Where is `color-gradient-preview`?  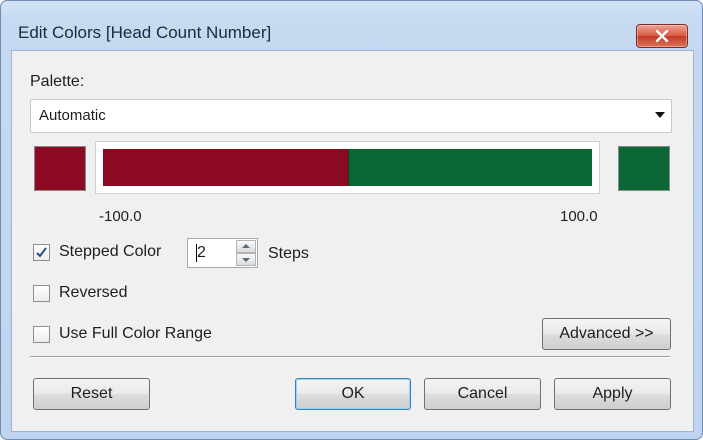
color-gradient-preview is located at coordinates (347, 167).